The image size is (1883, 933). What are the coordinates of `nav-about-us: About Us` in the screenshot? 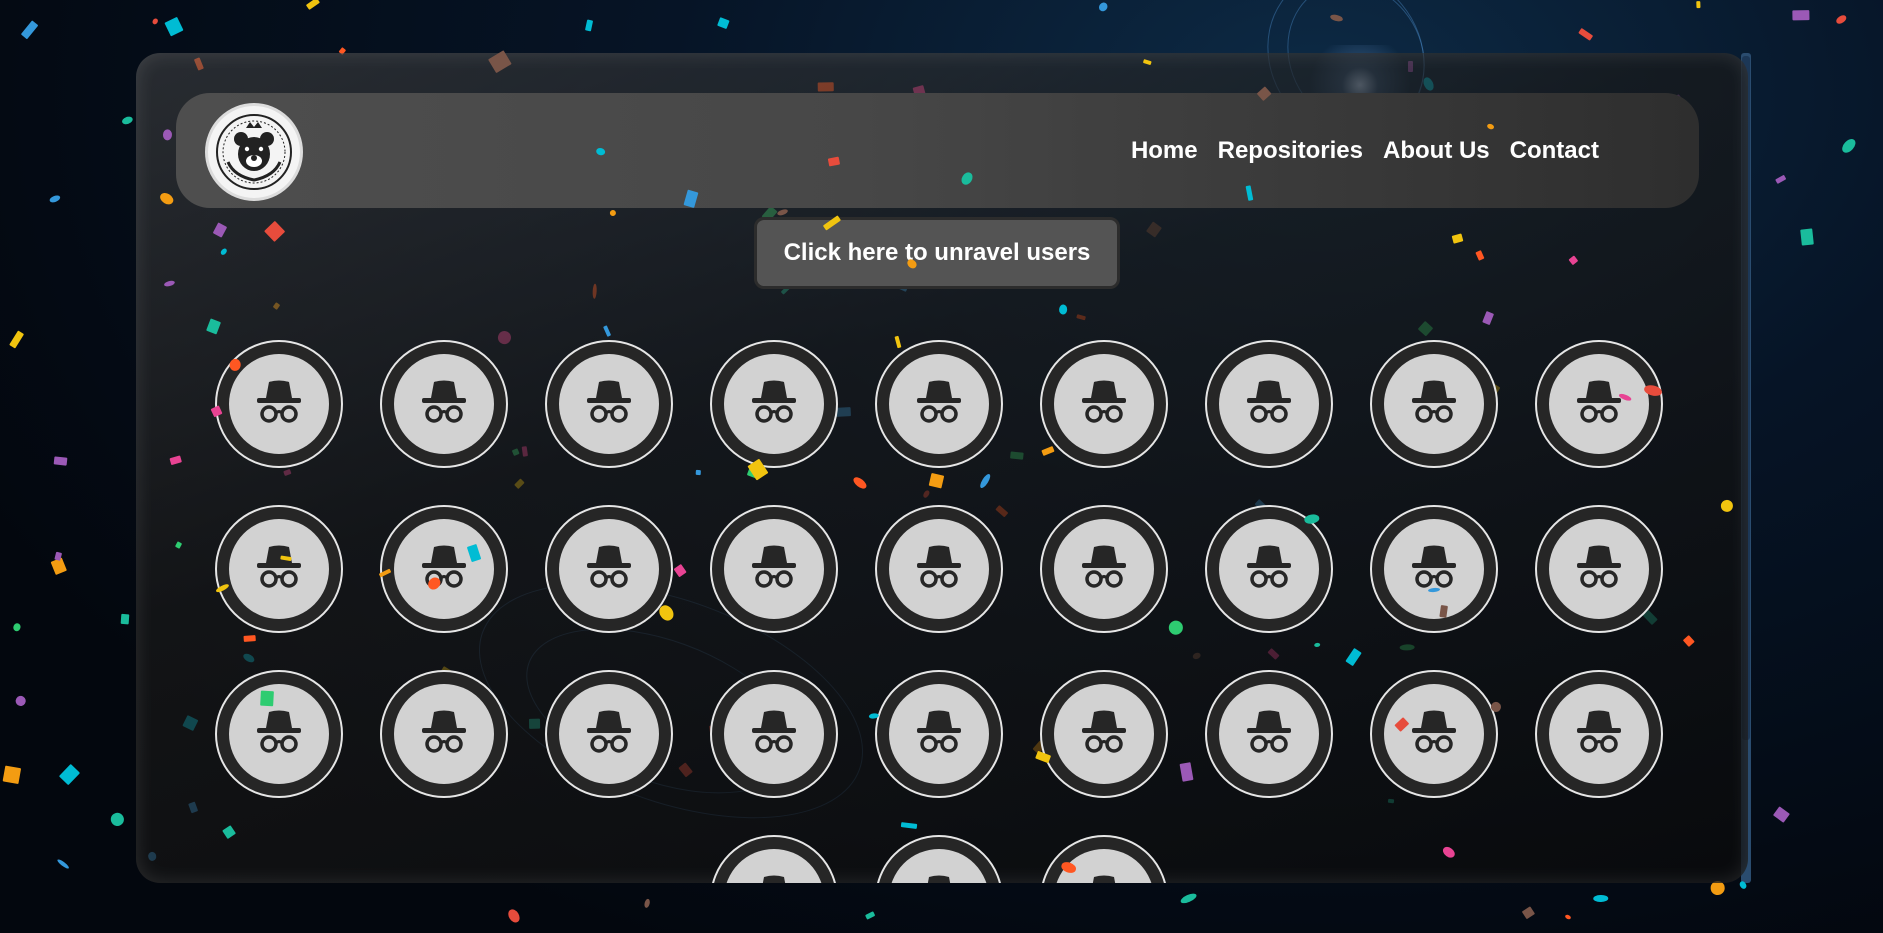 It's located at (1436, 151).